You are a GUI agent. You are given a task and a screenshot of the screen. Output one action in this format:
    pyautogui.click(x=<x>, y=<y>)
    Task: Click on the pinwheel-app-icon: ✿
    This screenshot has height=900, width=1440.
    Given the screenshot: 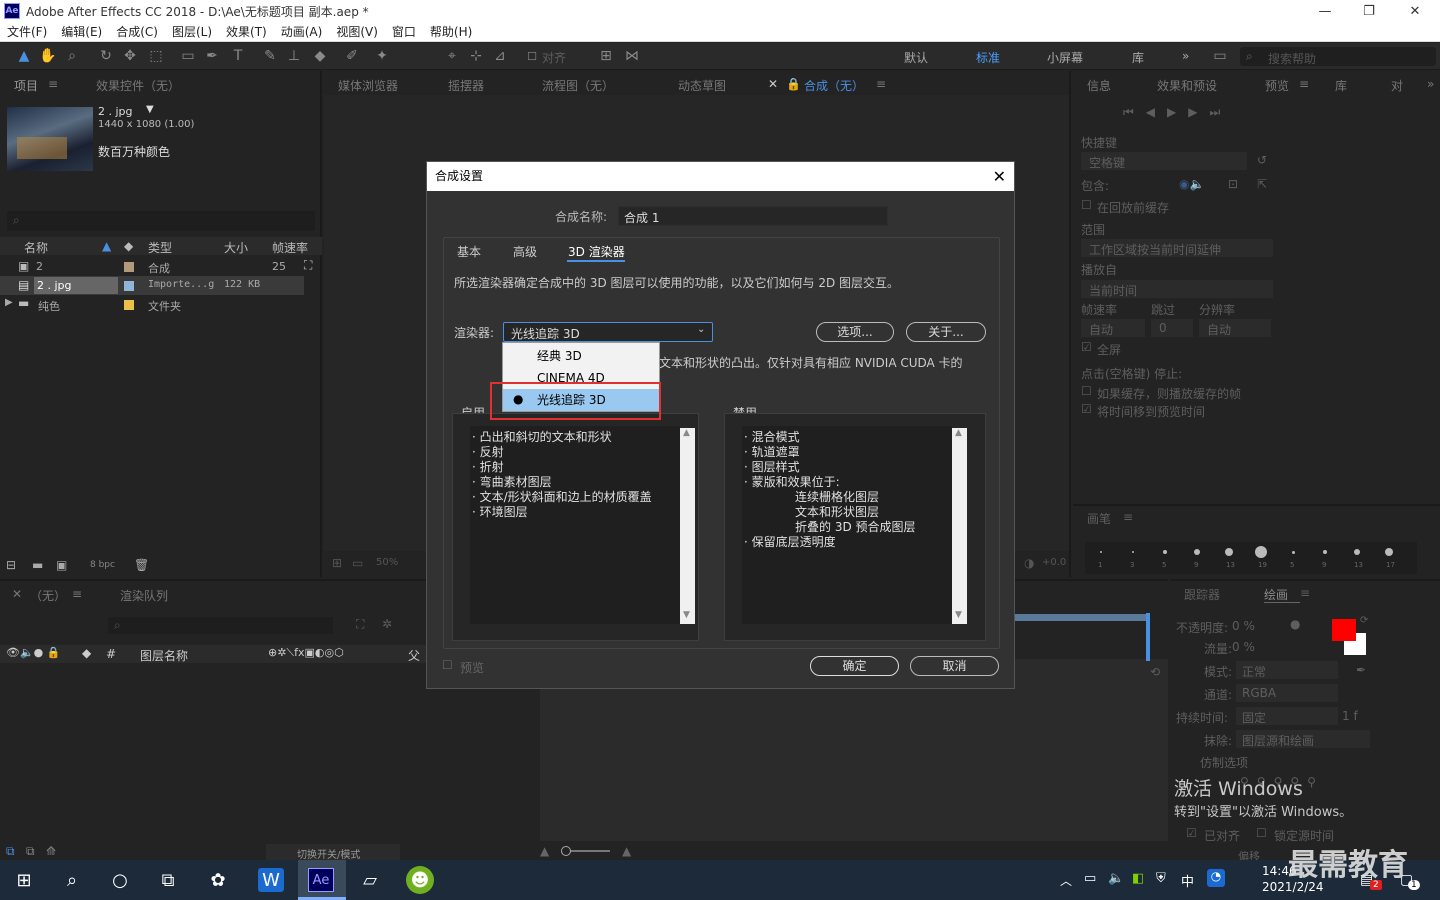 What is the action you would take?
    pyautogui.click(x=218, y=880)
    